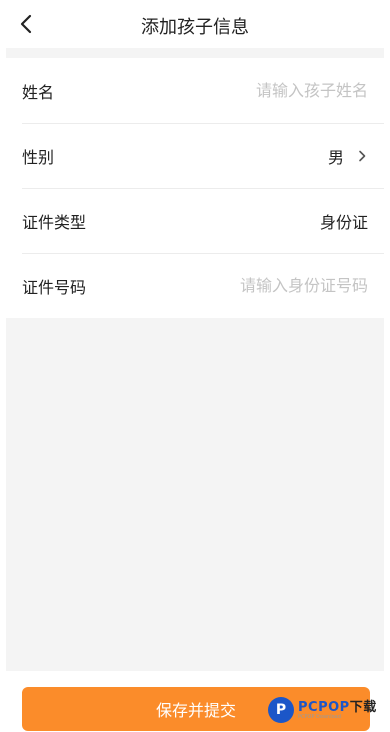  What do you see at coordinates (54, 222) in the screenshot?
I see `id-type-label: 证件类型` at bounding box center [54, 222].